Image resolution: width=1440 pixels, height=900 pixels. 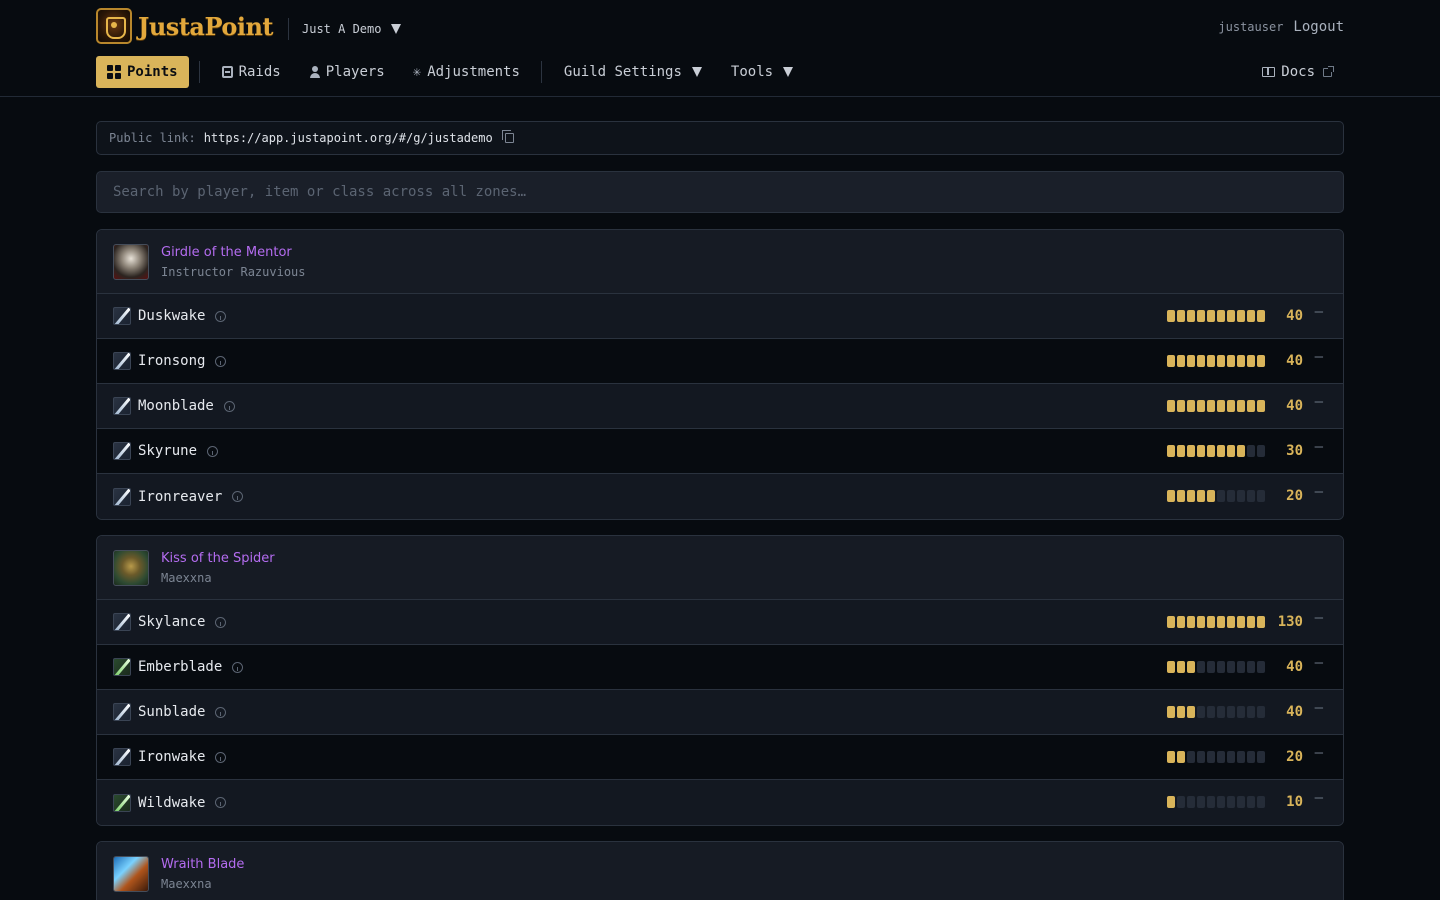 I want to click on player-name: Duskwake, so click(x=171, y=316).